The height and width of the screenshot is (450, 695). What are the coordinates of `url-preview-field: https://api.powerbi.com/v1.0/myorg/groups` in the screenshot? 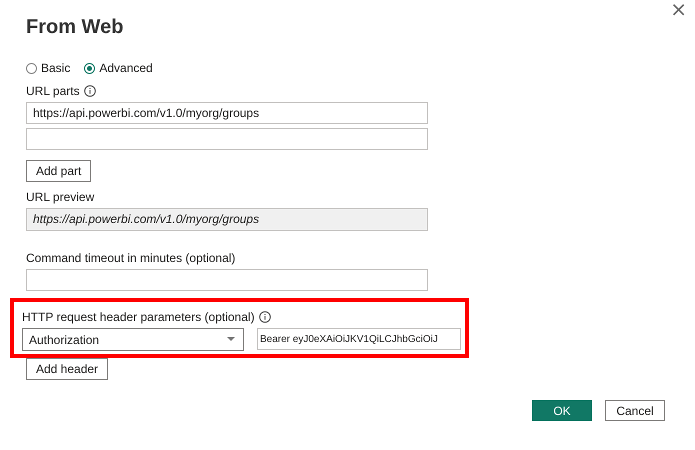 It's located at (227, 219).